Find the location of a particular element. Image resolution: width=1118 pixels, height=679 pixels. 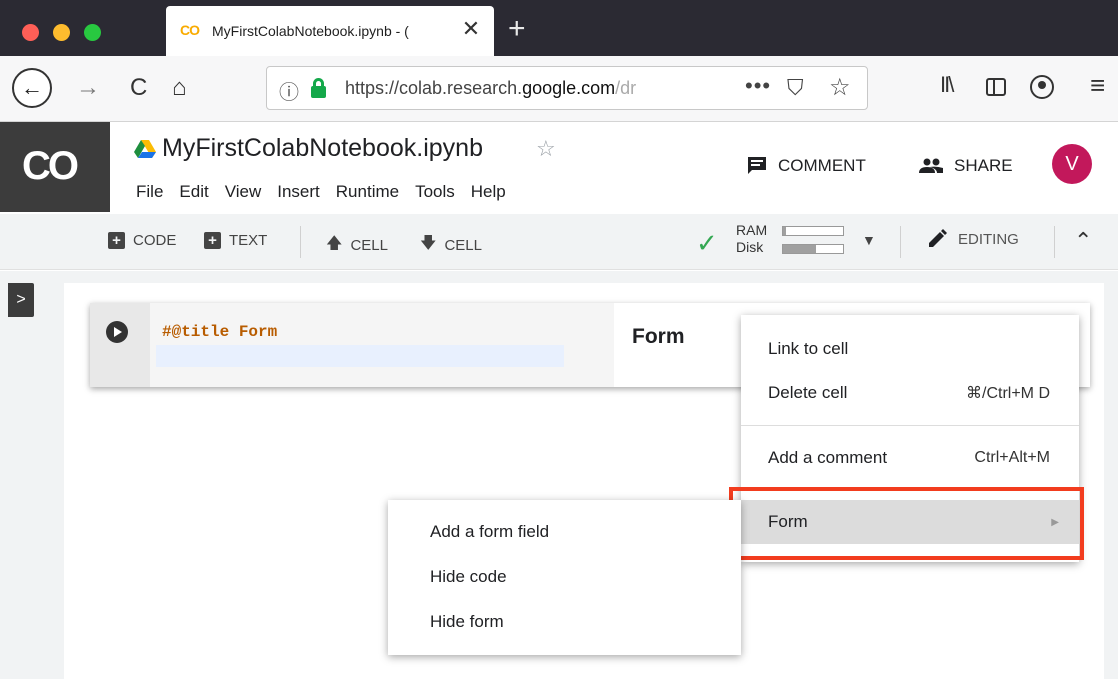

arrow-up-icon: 🡅 is located at coordinates (334, 243).